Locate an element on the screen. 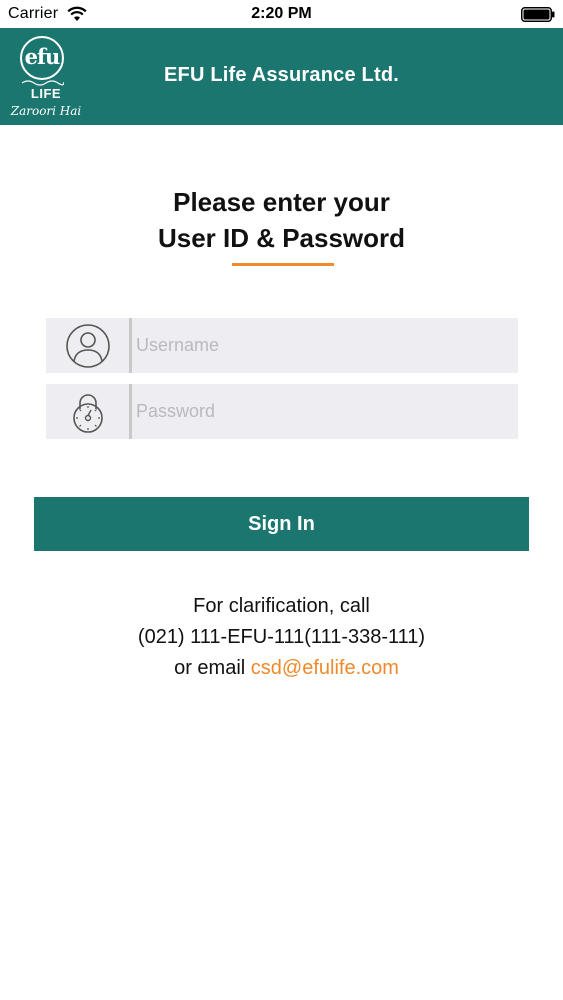  username-divider is located at coordinates (130, 345).